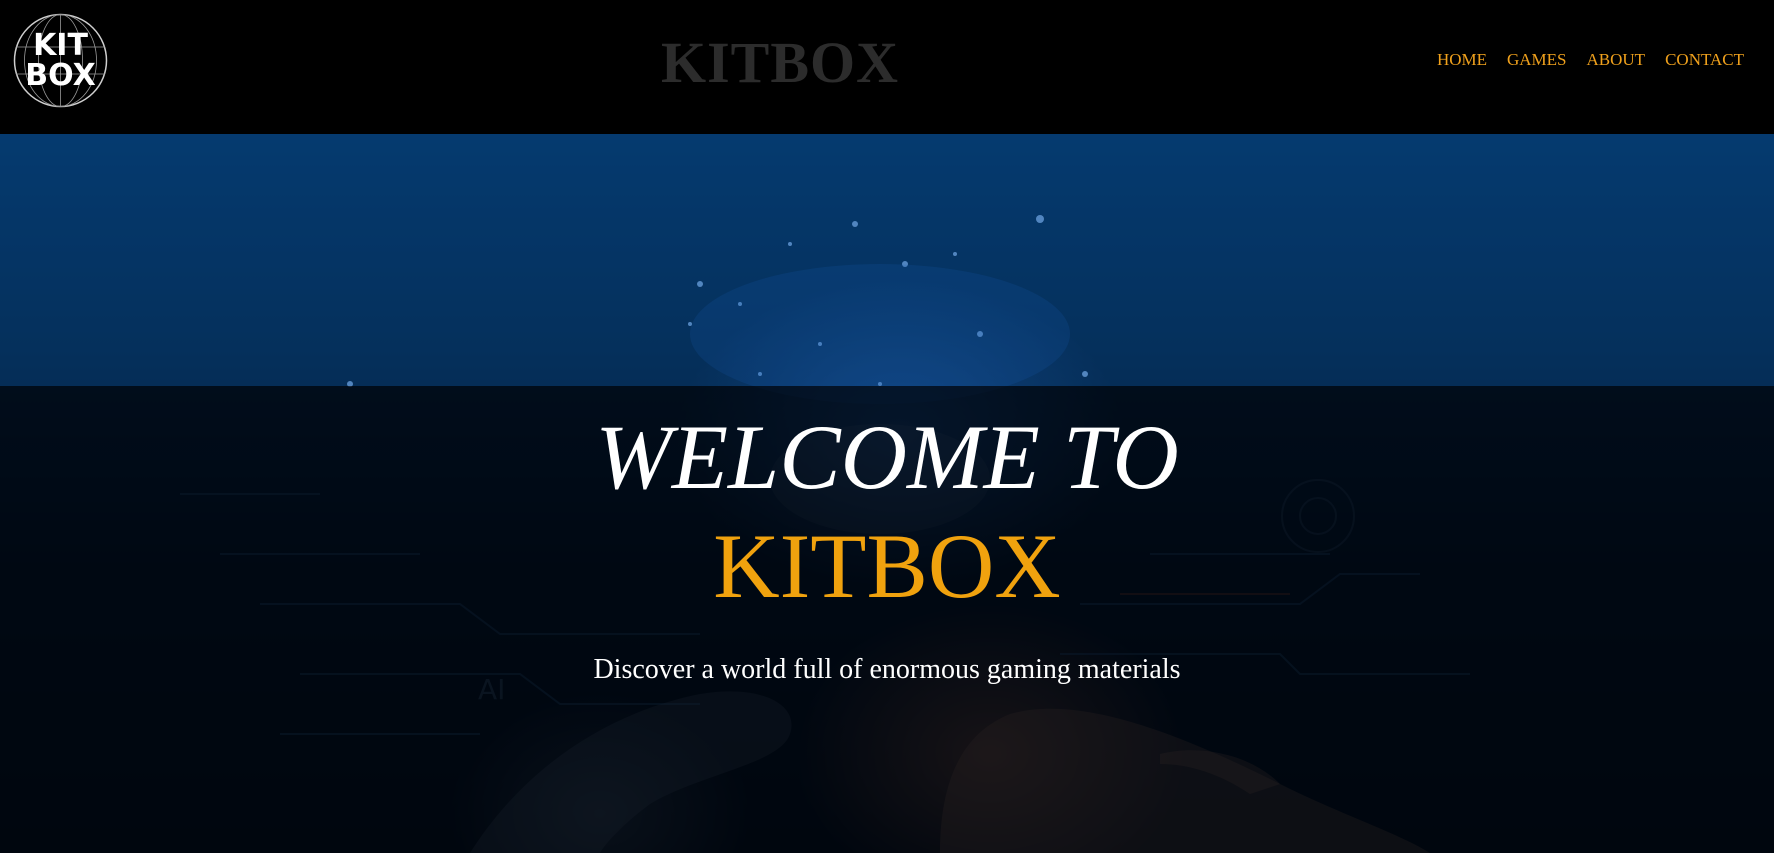 This screenshot has height=853, width=1774. I want to click on hero-brand-heading: KITBOX, so click(887, 566).